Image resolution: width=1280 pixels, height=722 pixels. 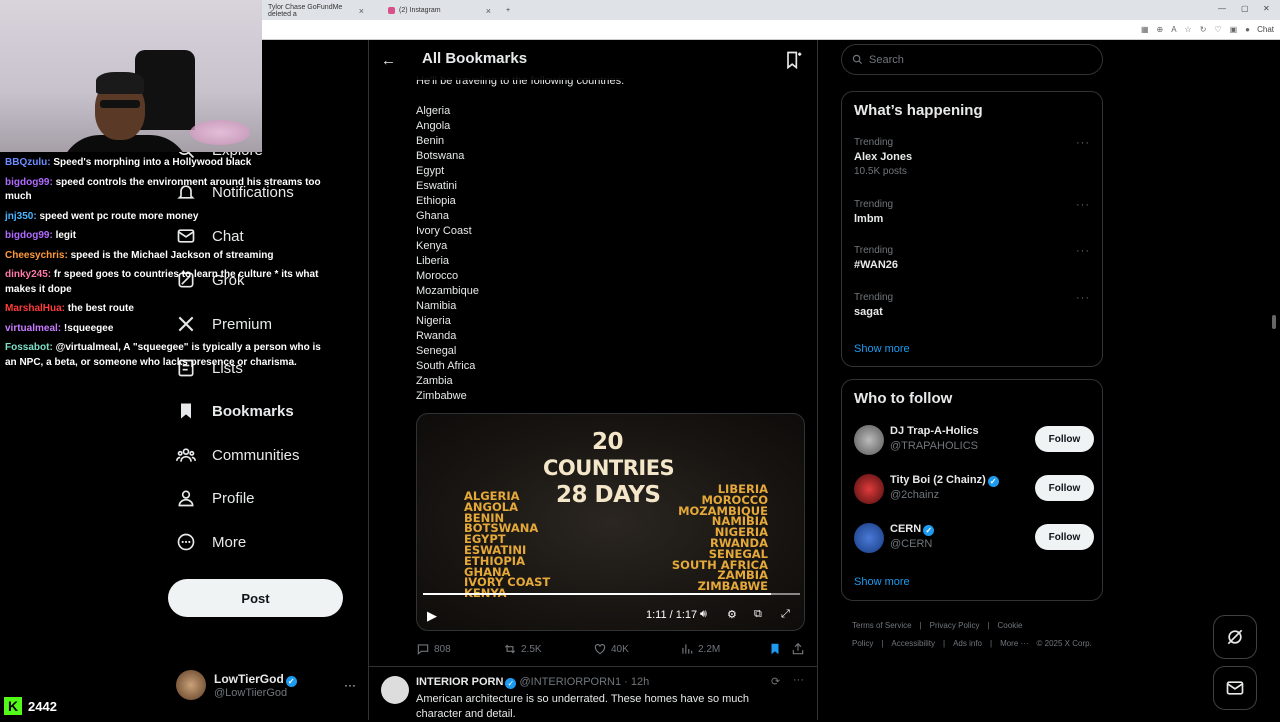 What do you see at coordinates (266, 685) in the screenshot?
I see `account-switcher: LowTierGod ✓ @LowTiierGod ···` at bounding box center [266, 685].